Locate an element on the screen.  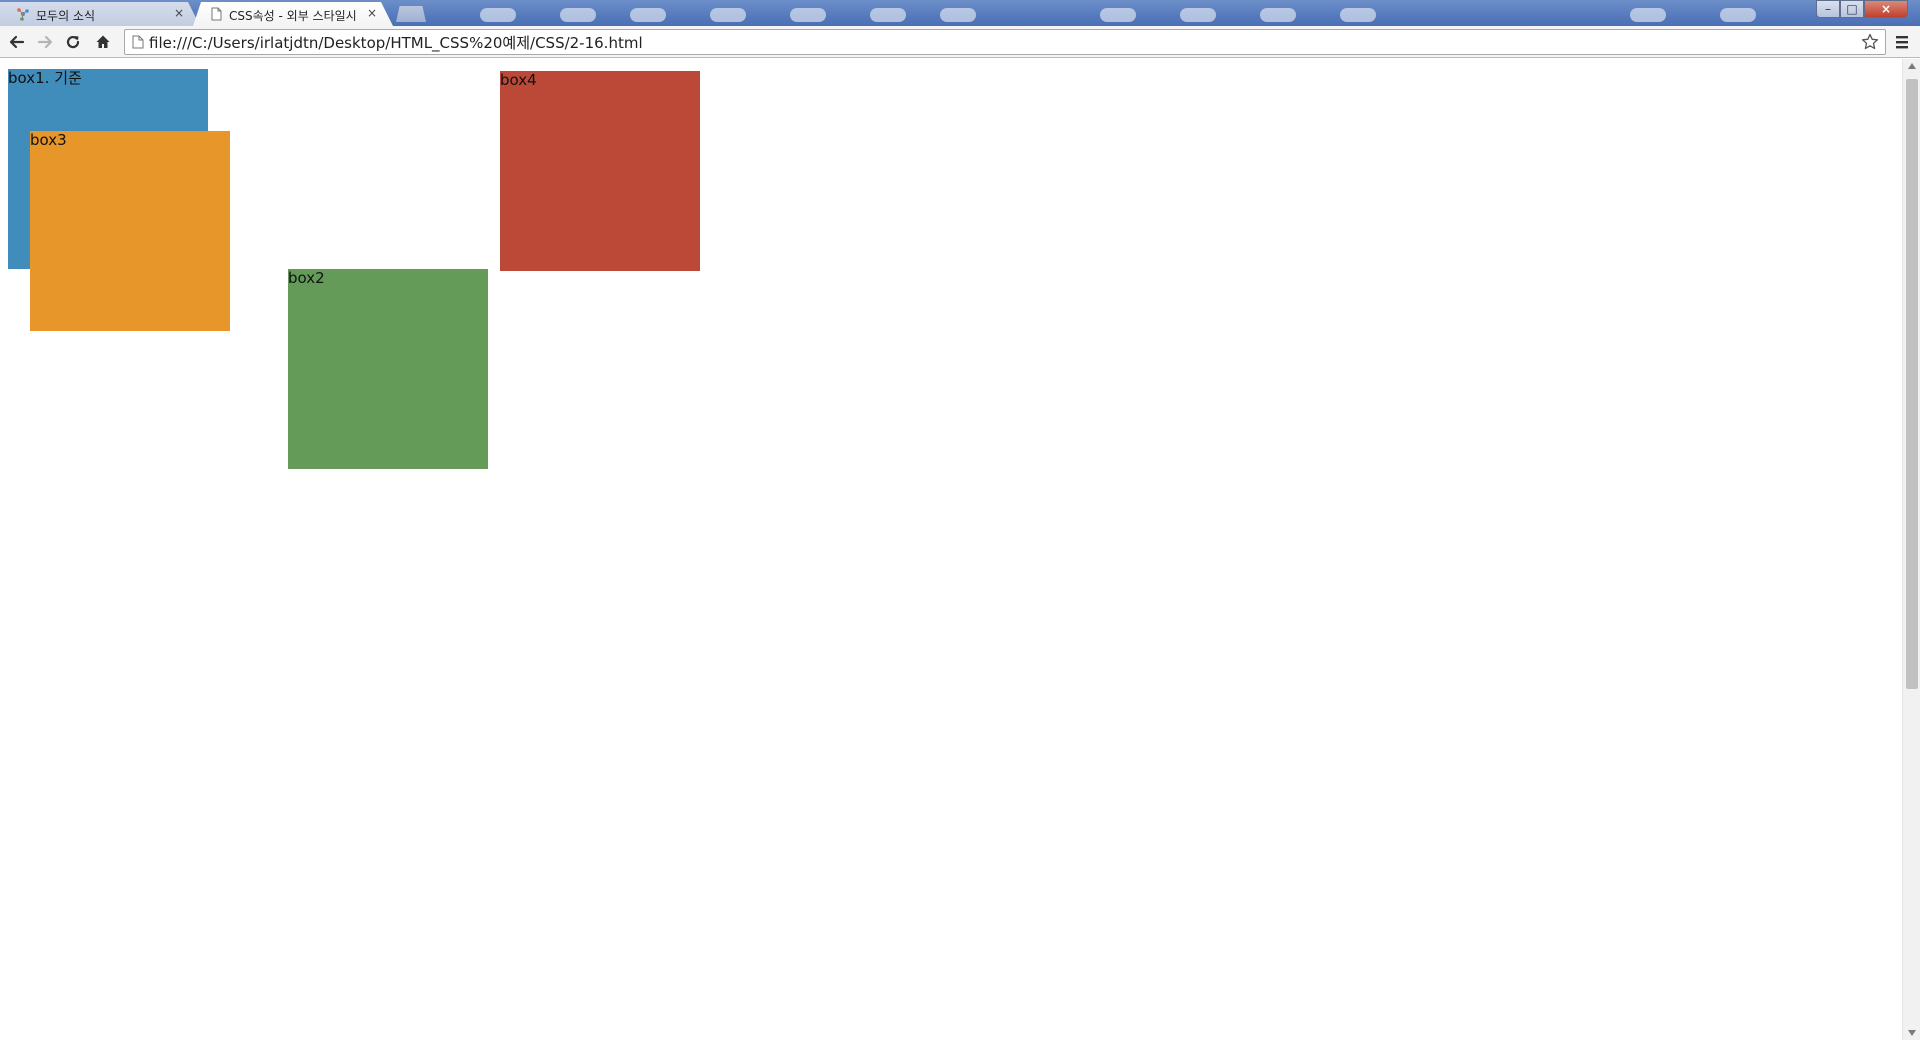
box4-label: box4 is located at coordinates (518, 80).